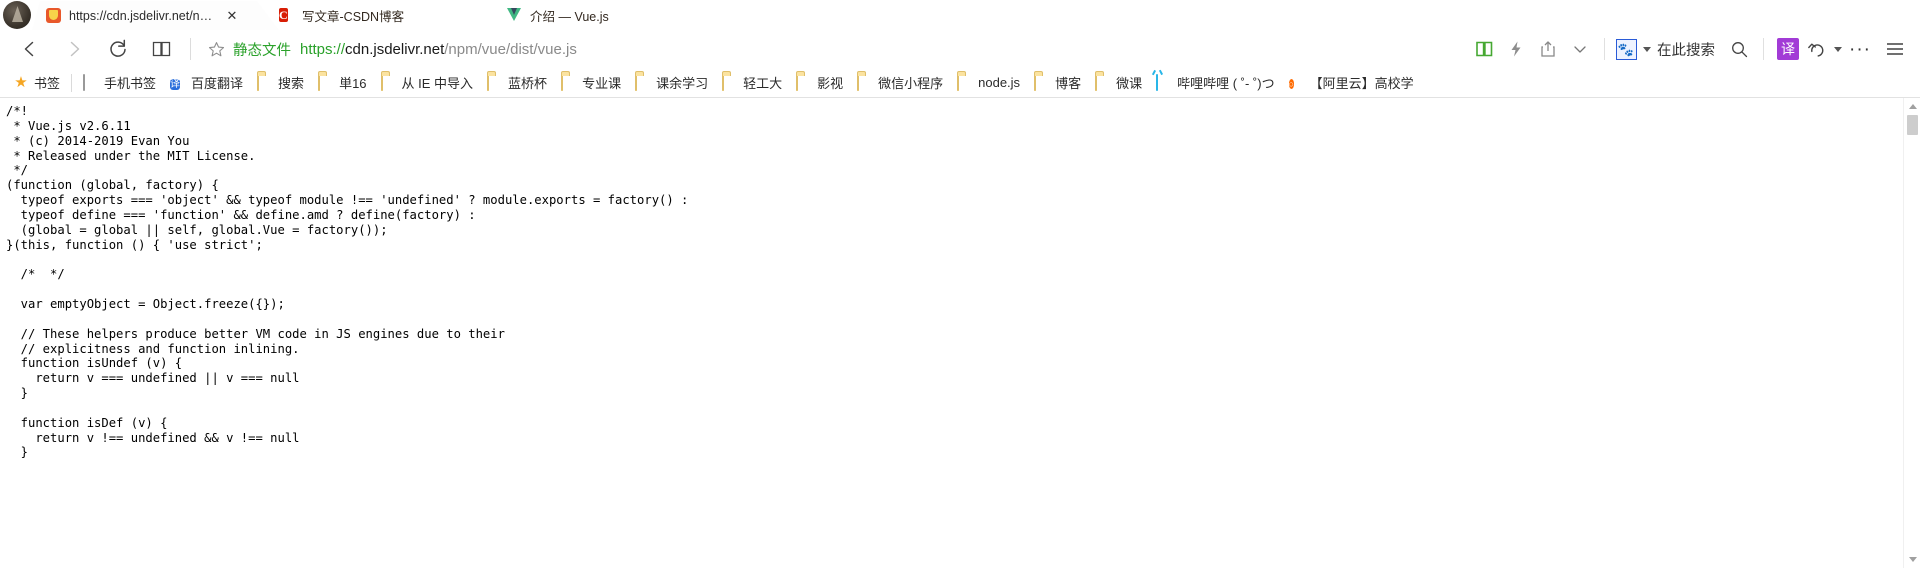 Image resolution: width=1920 pixels, height=568 pixels. I want to click on tab-title: 介绍 — Vue.js, so click(569, 17).